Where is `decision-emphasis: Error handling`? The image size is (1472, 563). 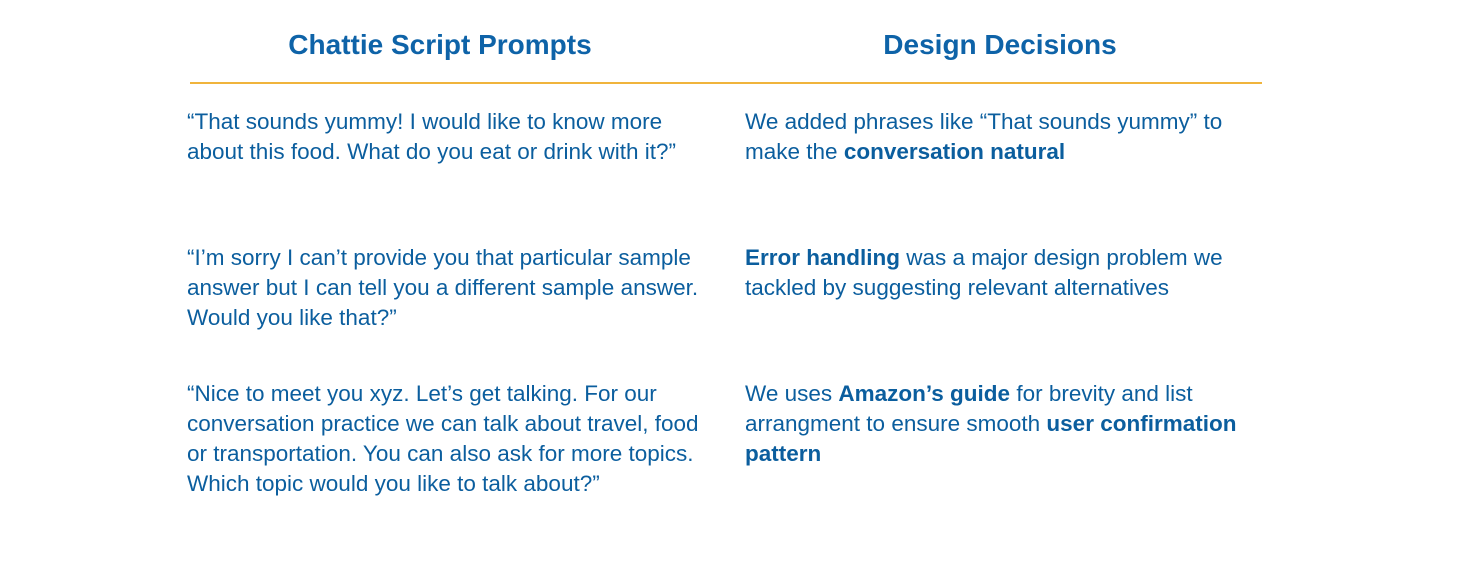
decision-emphasis: Error handling is located at coordinates (823, 257).